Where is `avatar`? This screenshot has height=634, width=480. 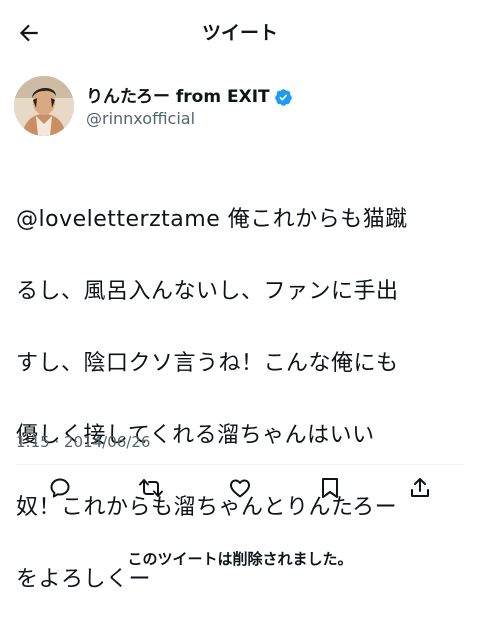 avatar is located at coordinates (44, 106).